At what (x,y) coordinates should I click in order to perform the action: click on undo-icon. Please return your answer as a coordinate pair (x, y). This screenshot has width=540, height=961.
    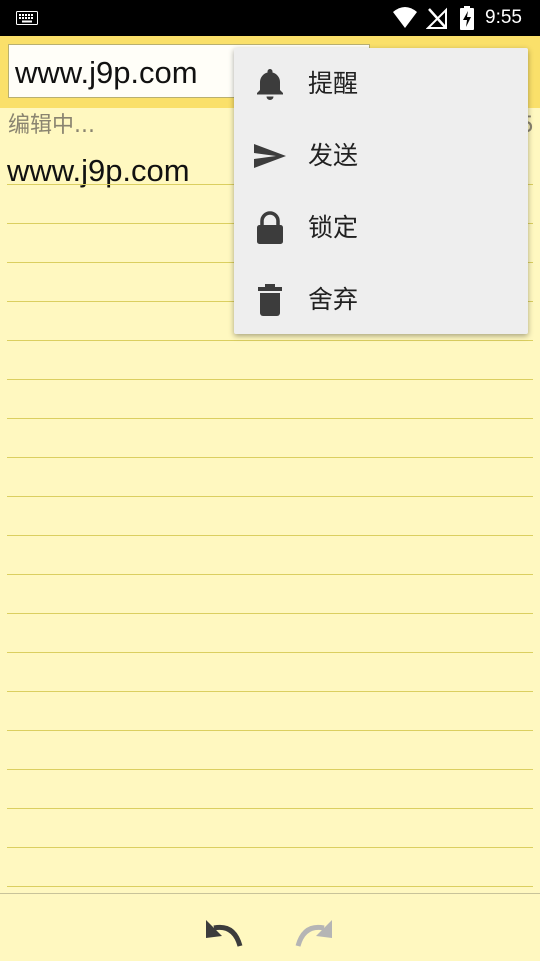
    Looking at the image, I should click on (223, 934).